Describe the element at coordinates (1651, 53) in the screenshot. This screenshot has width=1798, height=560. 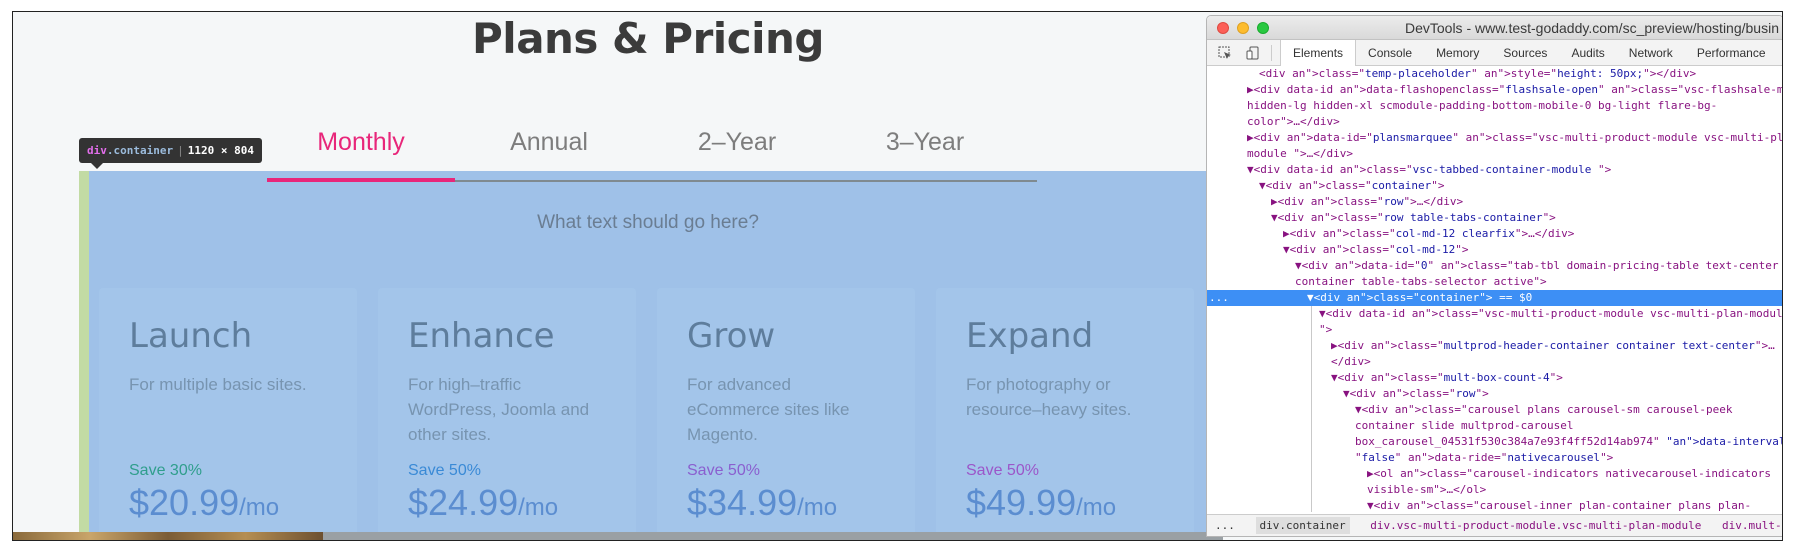
I see `tab-network: Network` at that location.